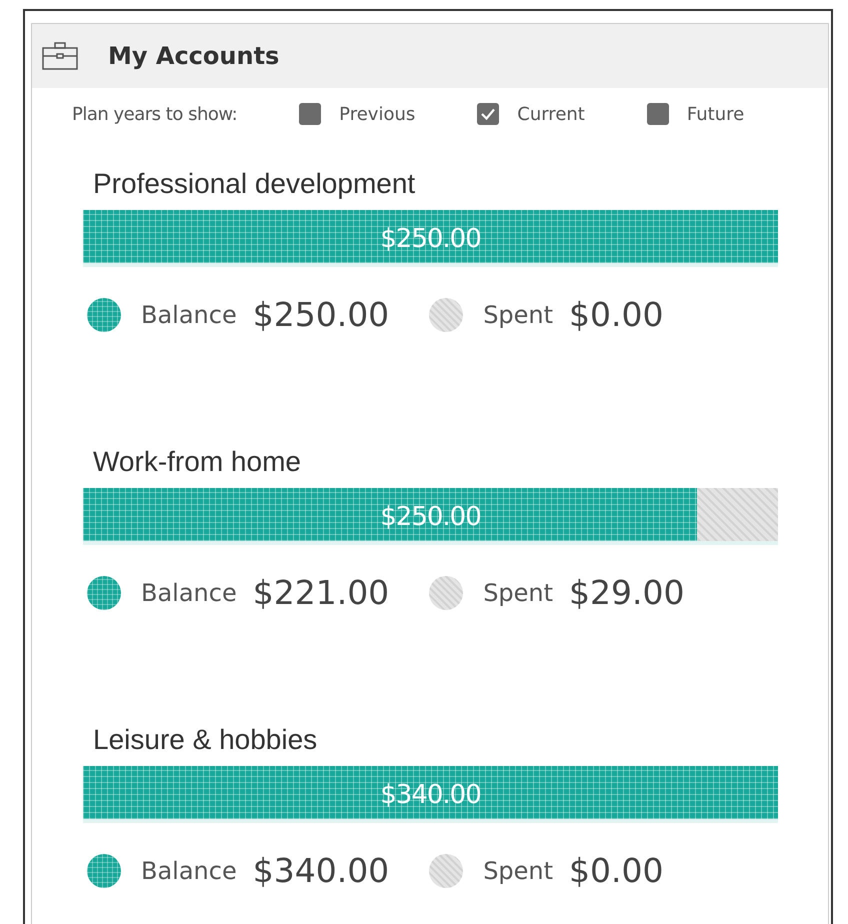  What do you see at coordinates (197, 462) in the screenshot?
I see `account-name: Work-from home` at bounding box center [197, 462].